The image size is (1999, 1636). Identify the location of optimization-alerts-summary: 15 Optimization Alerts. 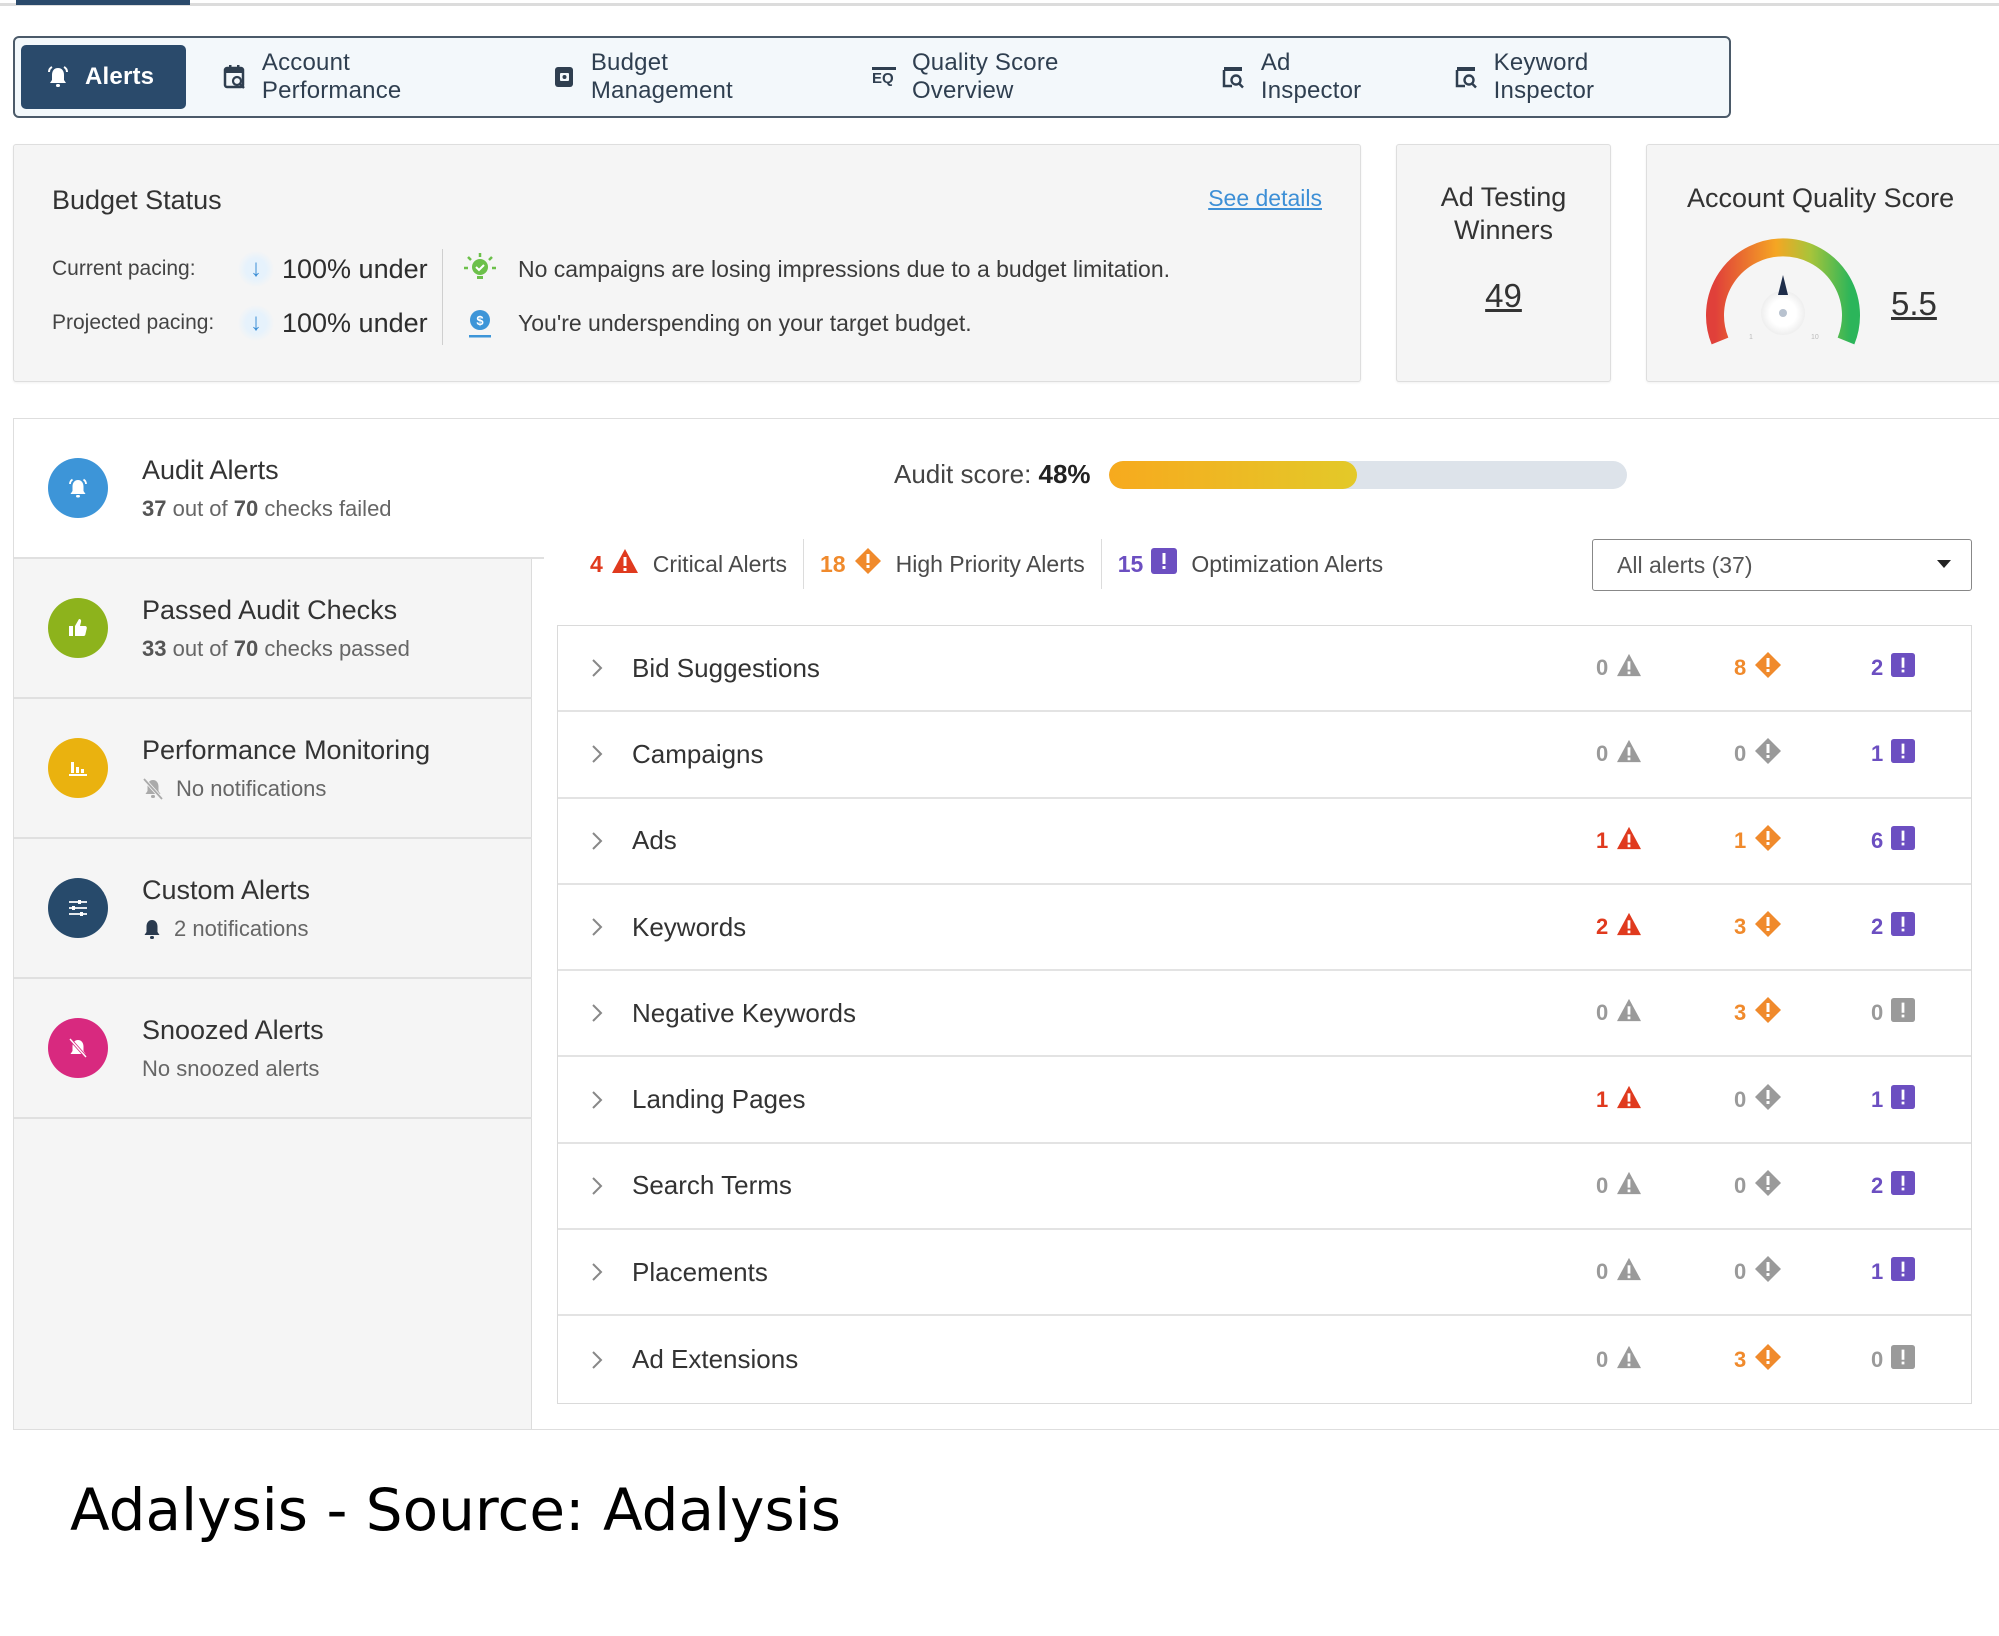
(1250, 564).